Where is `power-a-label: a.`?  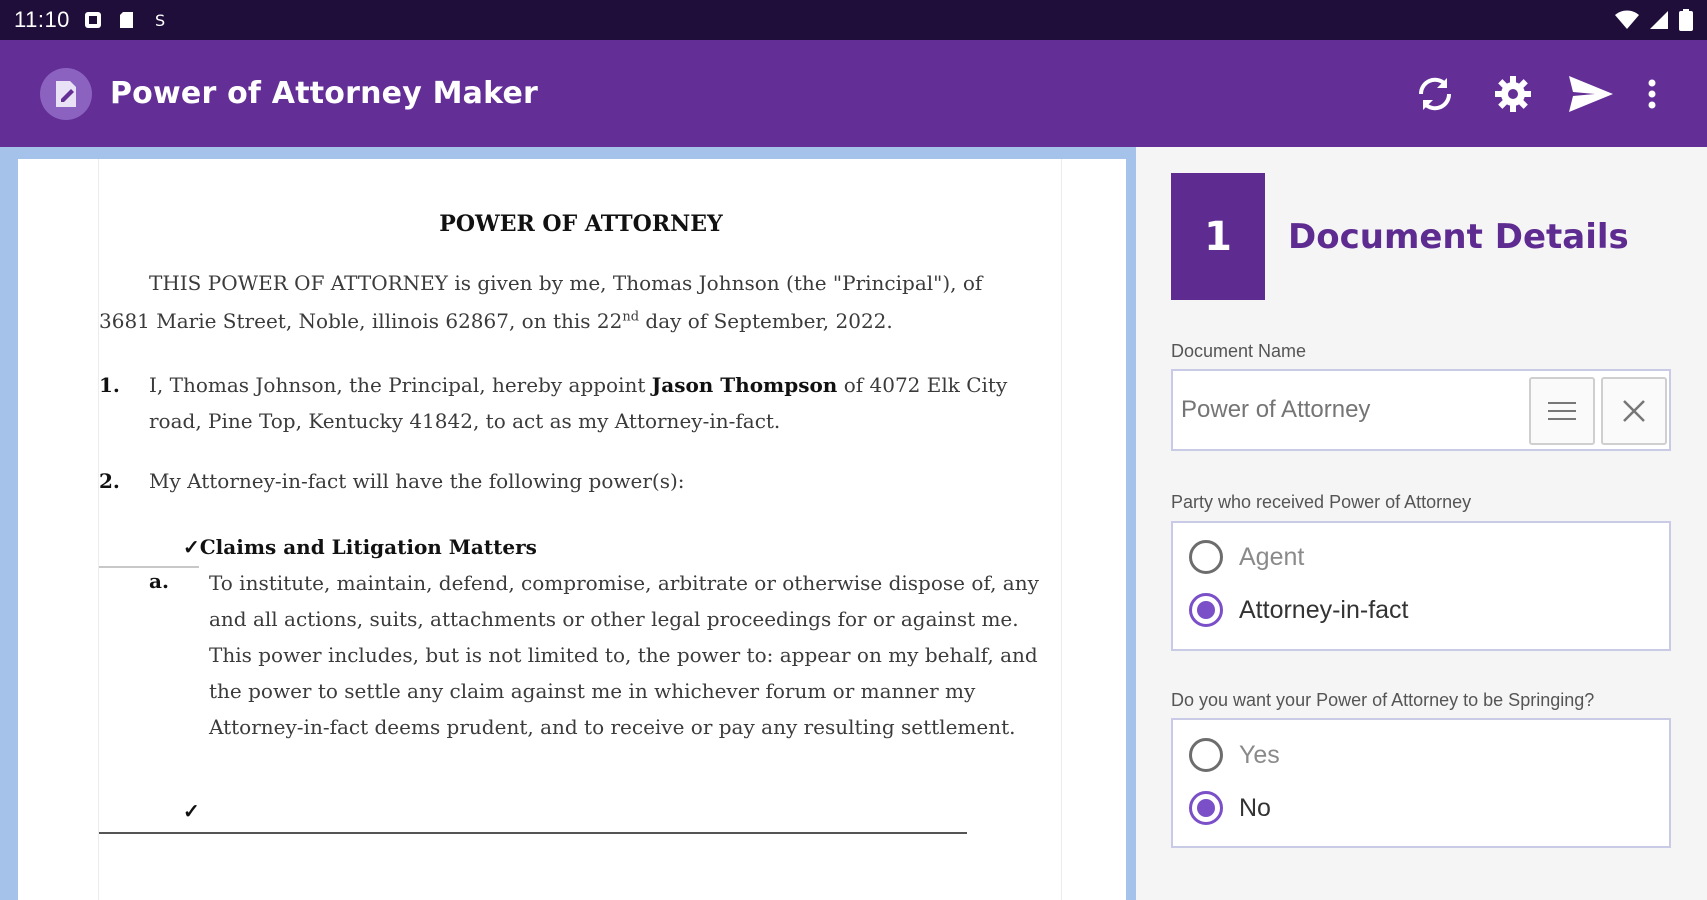 power-a-label: a. is located at coordinates (159, 581).